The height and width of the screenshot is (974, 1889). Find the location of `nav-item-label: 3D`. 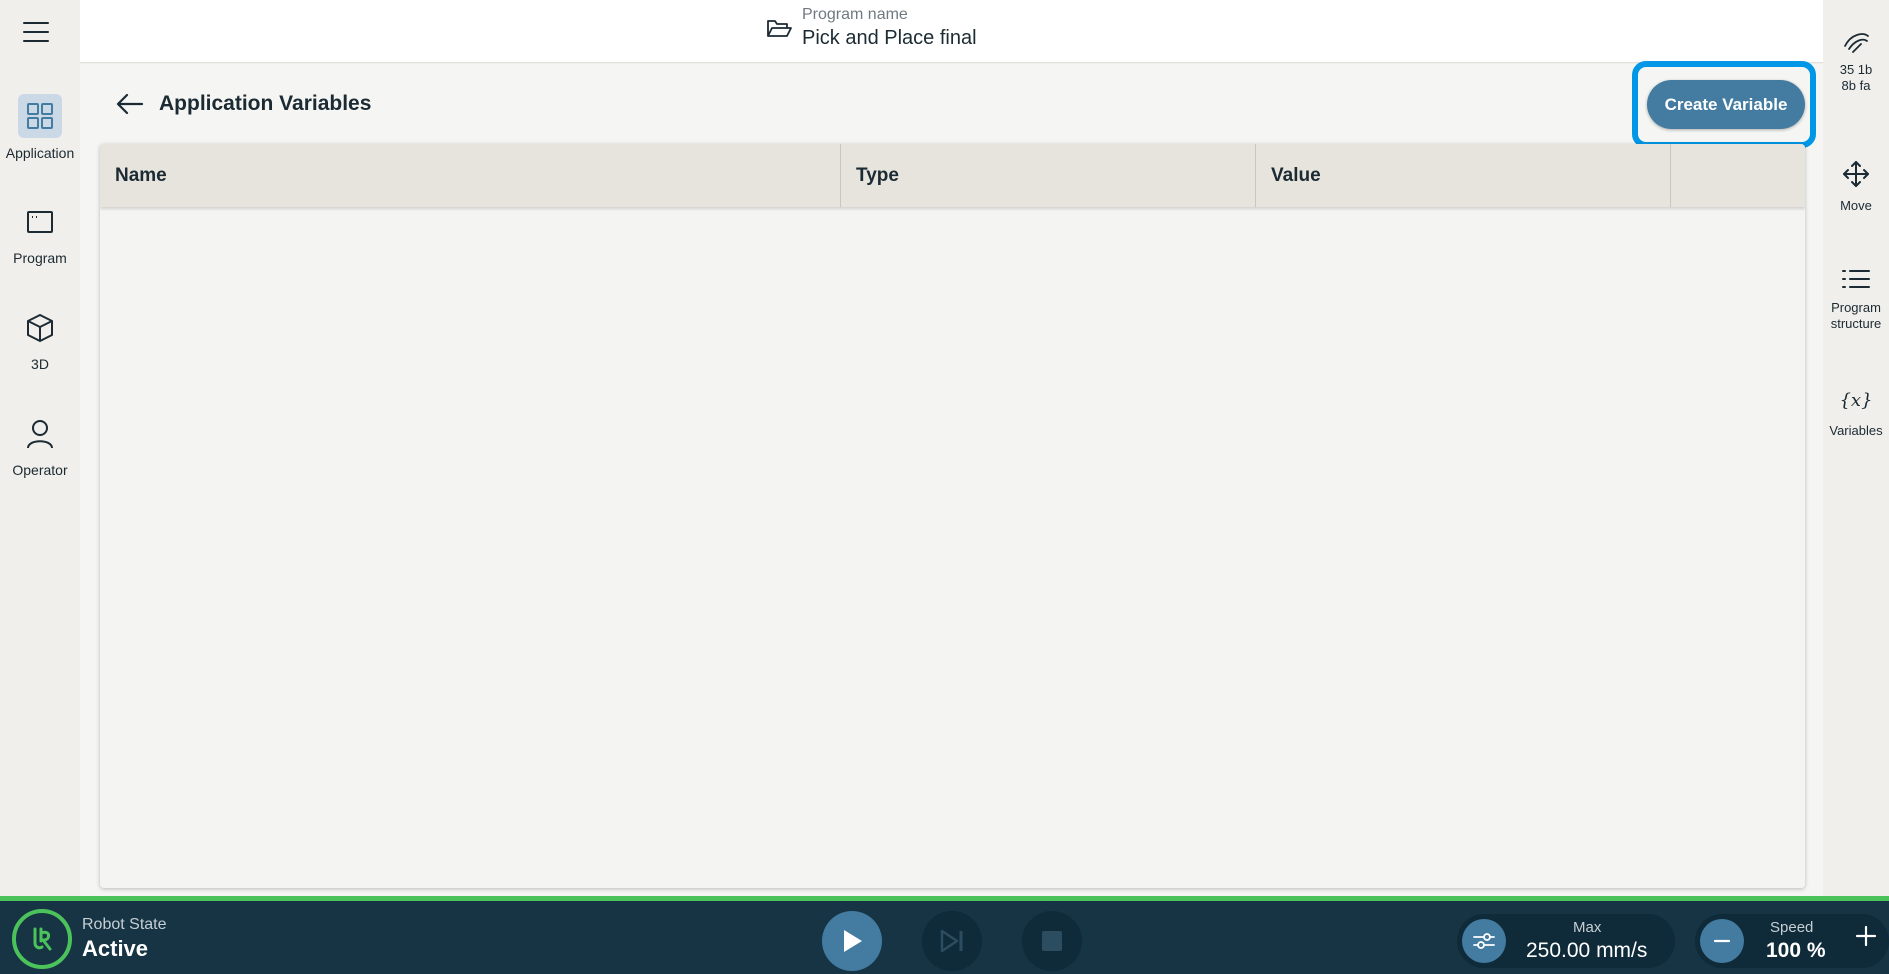

nav-item-label: 3D is located at coordinates (40, 364).